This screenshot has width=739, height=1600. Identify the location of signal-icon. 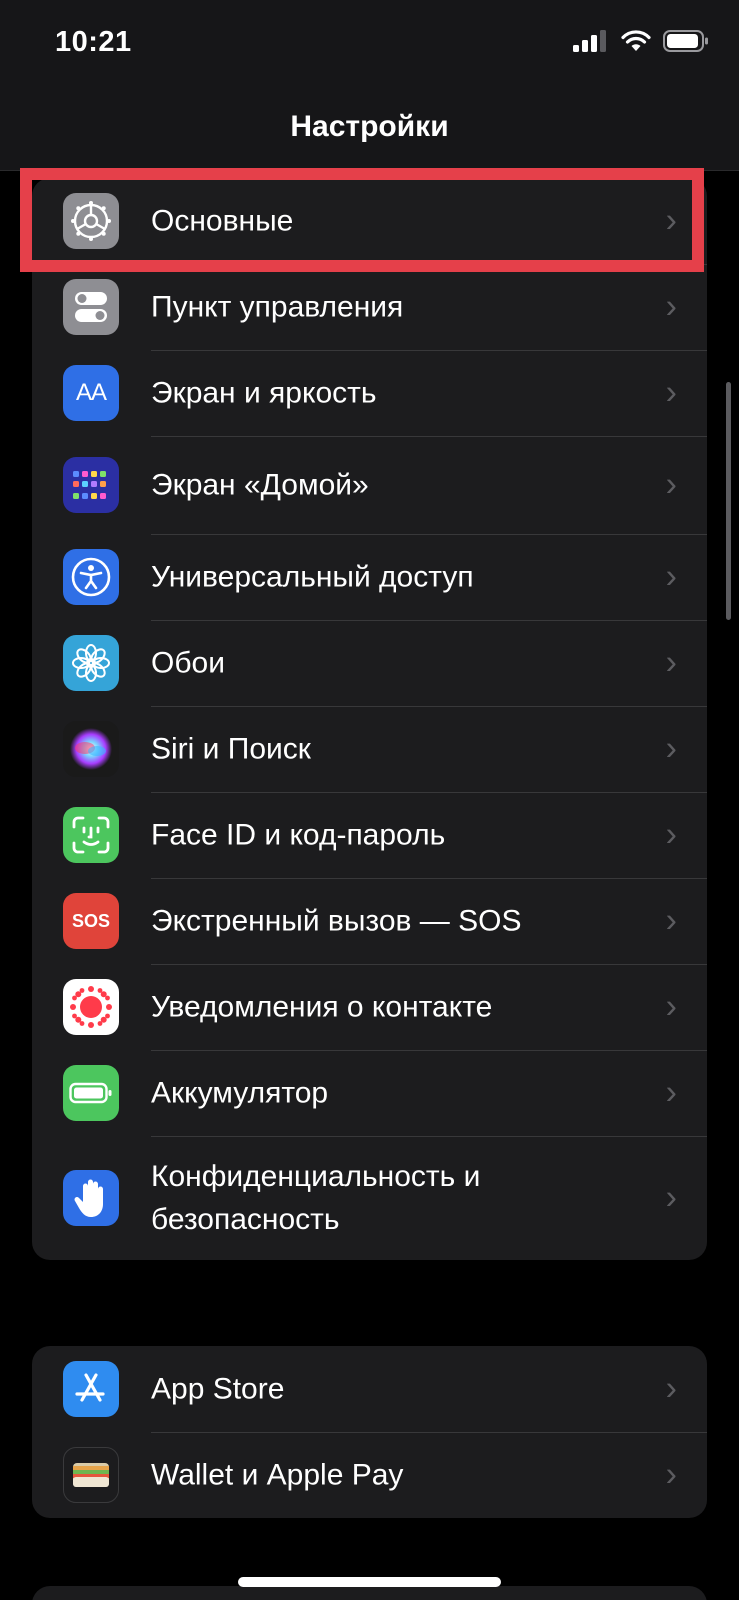
(589, 41).